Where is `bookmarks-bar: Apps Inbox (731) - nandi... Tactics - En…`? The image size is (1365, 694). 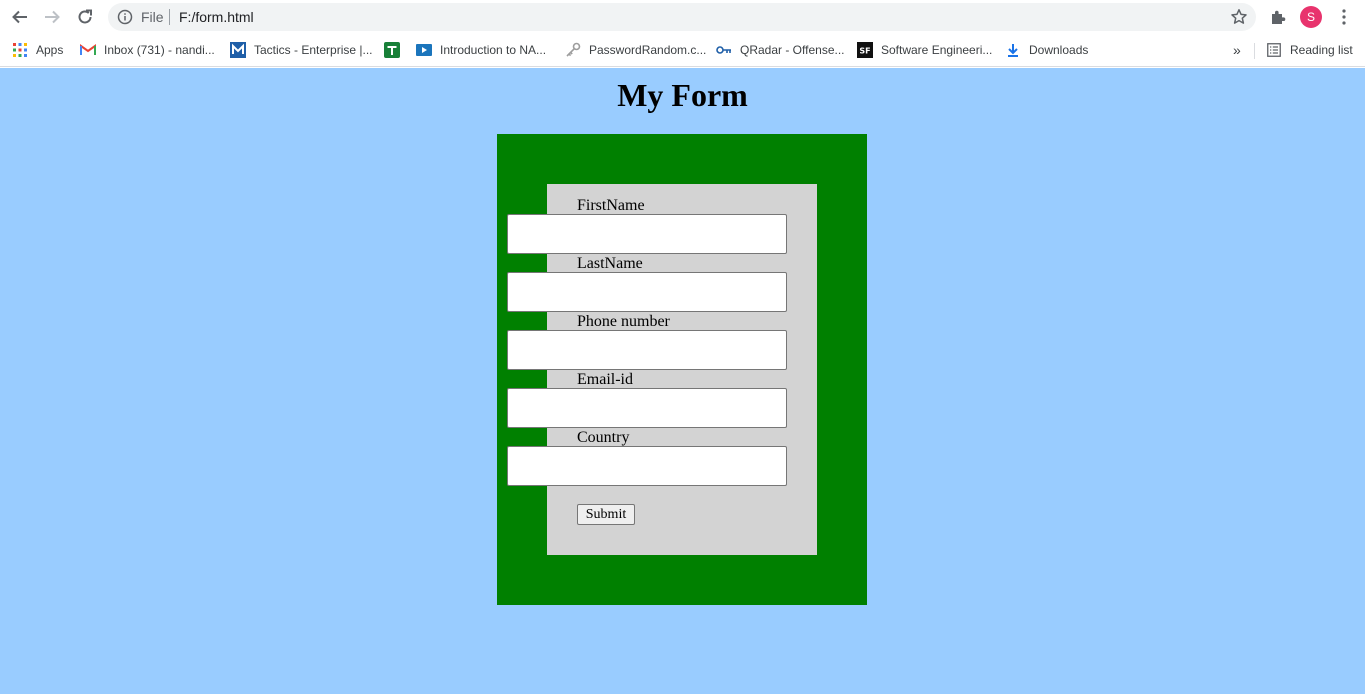 bookmarks-bar: Apps Inbox (731) - nandi... Tactics - En… is located at coordinates (682, 50).